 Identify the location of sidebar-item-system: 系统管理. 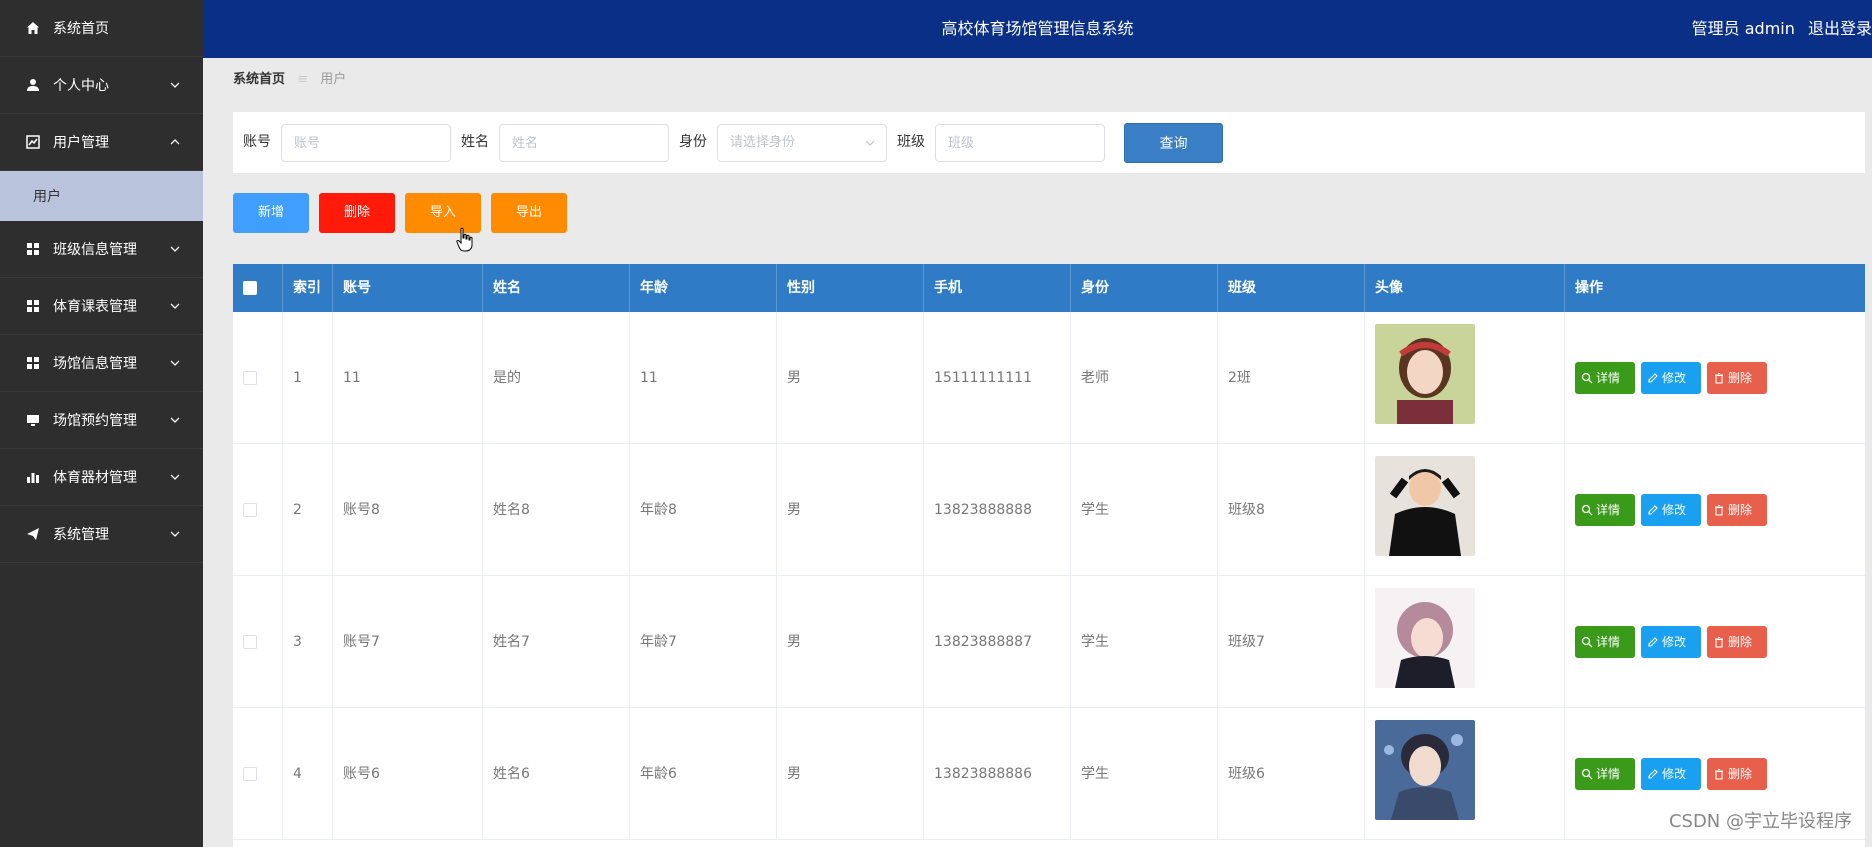
(101, 534).